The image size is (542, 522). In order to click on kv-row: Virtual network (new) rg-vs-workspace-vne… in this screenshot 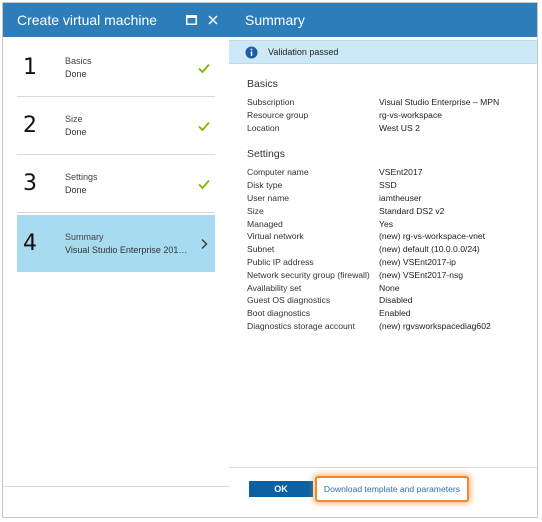, I will do `click(366, 236)`.